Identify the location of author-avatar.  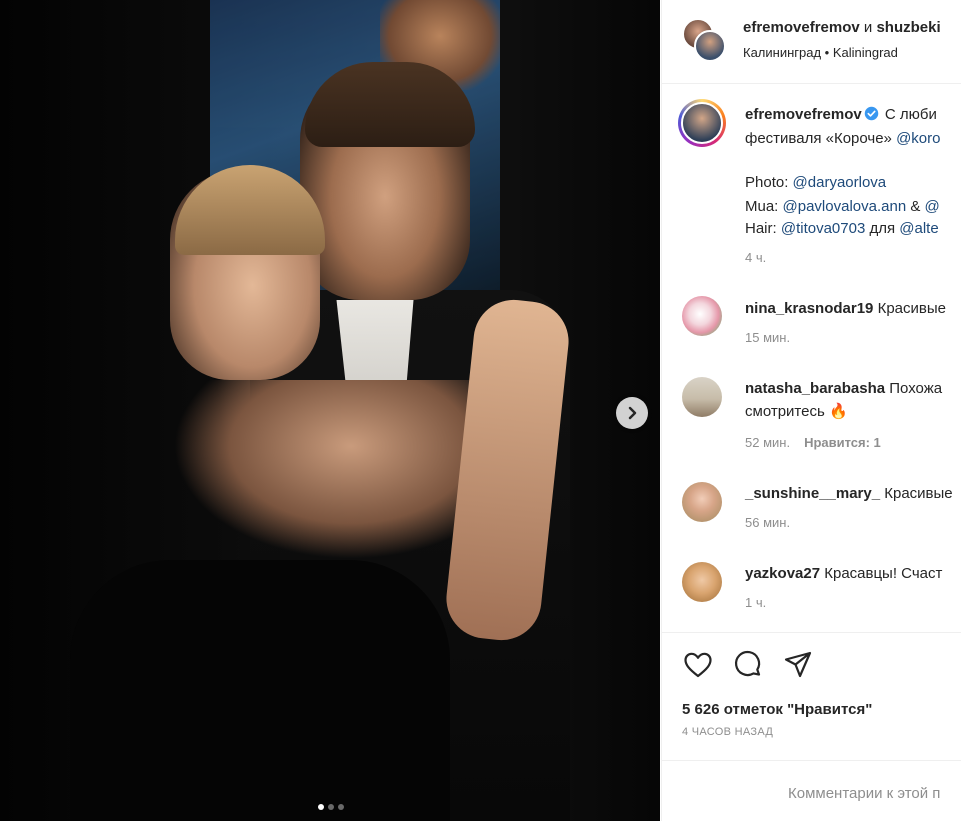
(702, 123).